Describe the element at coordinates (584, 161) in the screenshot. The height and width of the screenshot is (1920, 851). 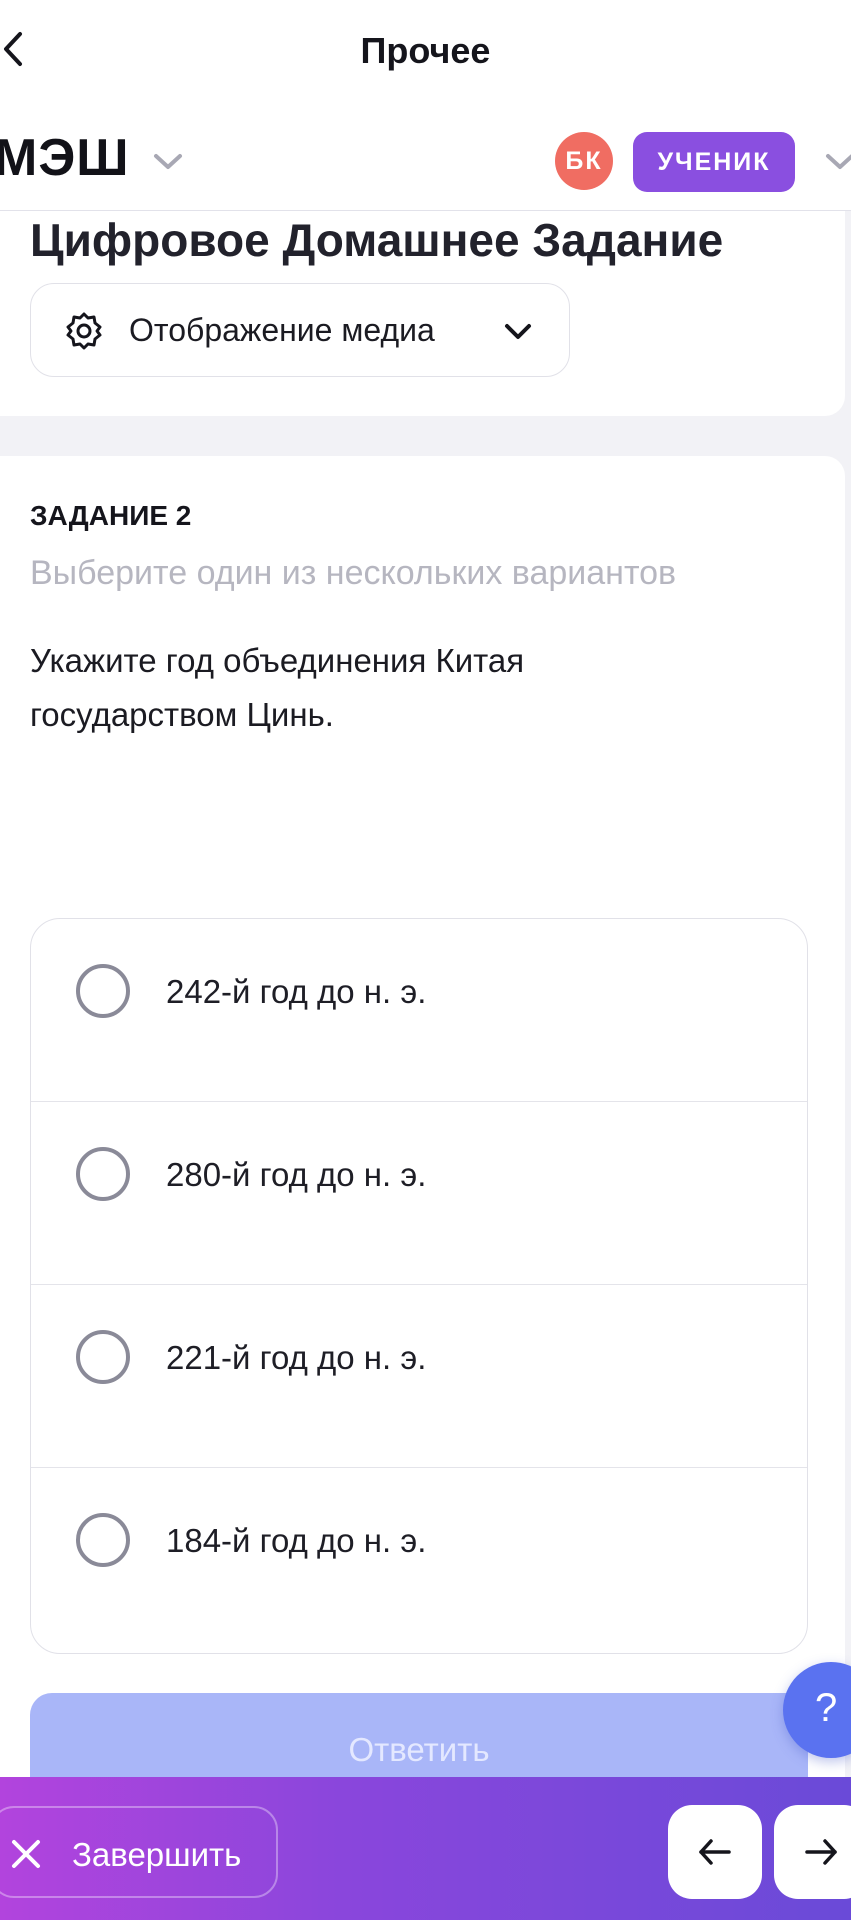
I see `avatar: БК` at that location.